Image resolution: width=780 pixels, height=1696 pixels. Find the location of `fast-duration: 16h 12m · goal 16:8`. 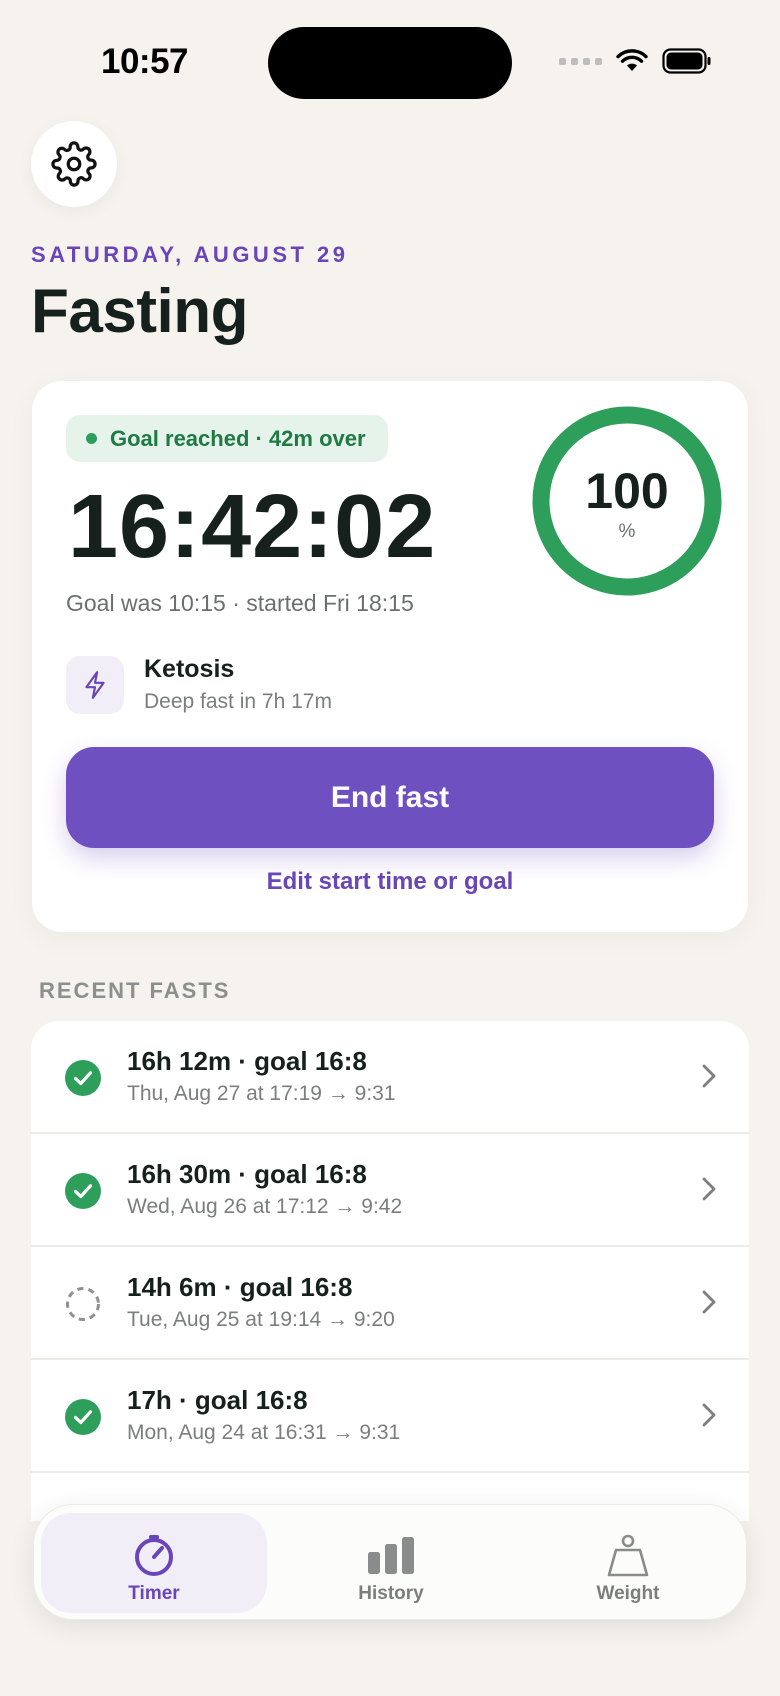

fast-duration: 16h 12m · goal 16:8 is located at coordinates (247, 1061).